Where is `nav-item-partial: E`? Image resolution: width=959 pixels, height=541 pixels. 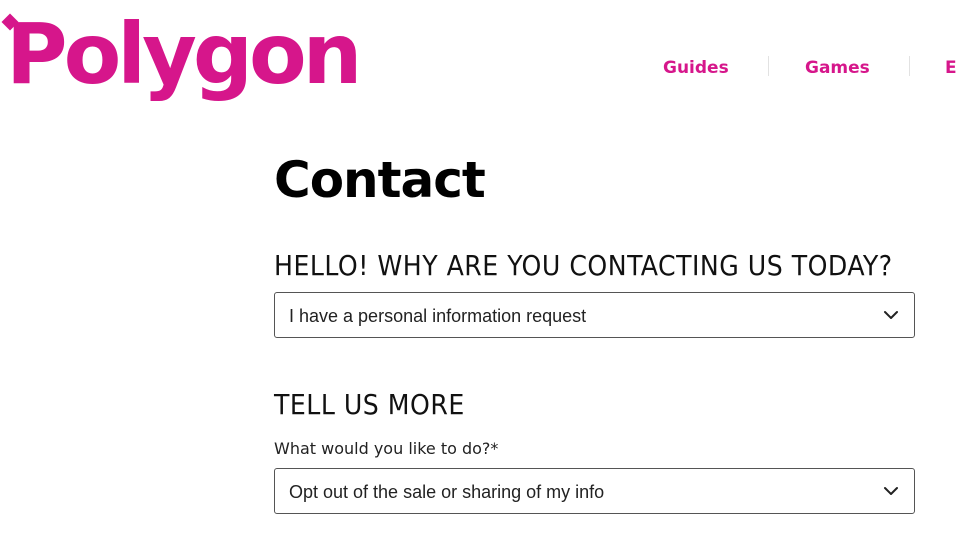 nav-item-partial: E is located at coordinates (951, 68).